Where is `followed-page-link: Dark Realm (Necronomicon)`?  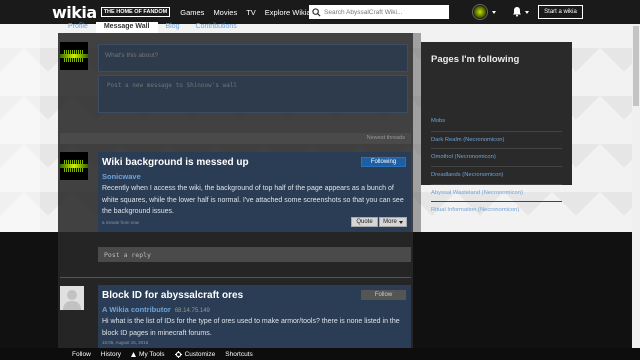
followed-page-link: Dark Realm (Necronomicon) is located at coordinates (496, 139).